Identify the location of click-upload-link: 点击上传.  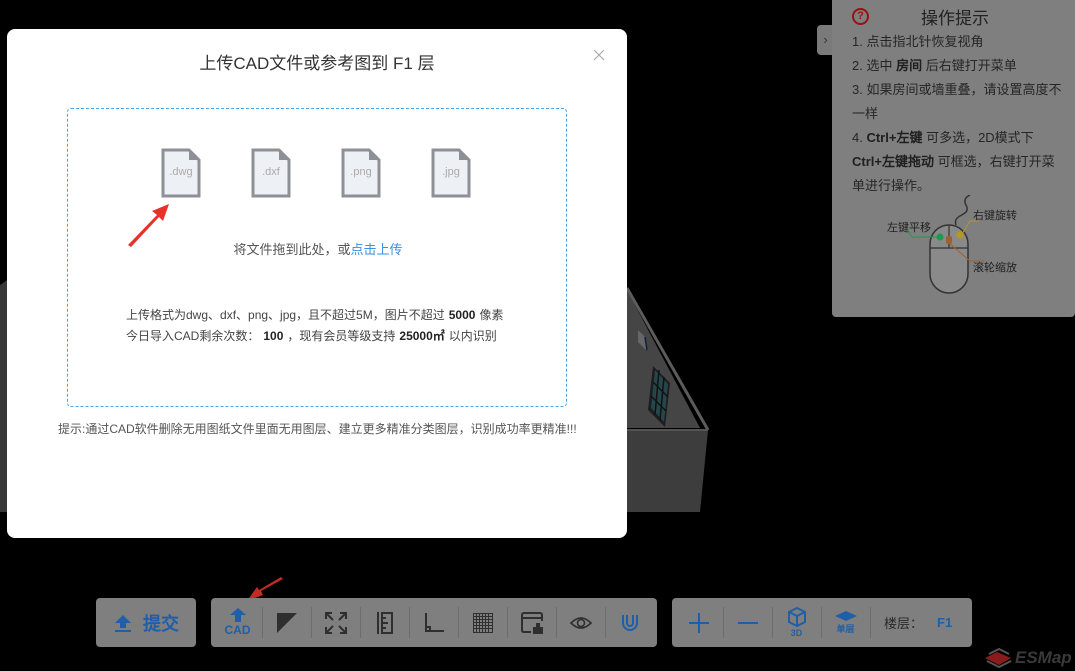
(377, 249).